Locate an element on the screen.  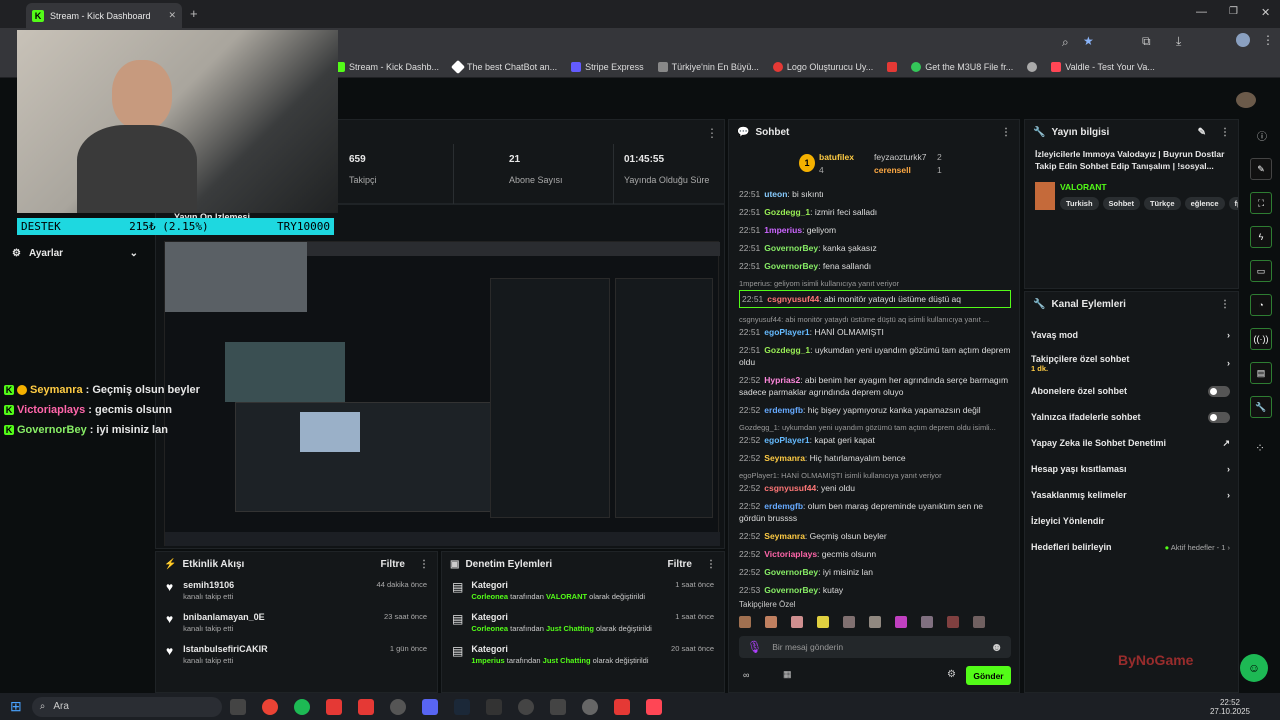
followers-only-setting: Takipçilere özel sohbet 1 dk. › is located at coordinates (1130, 363).